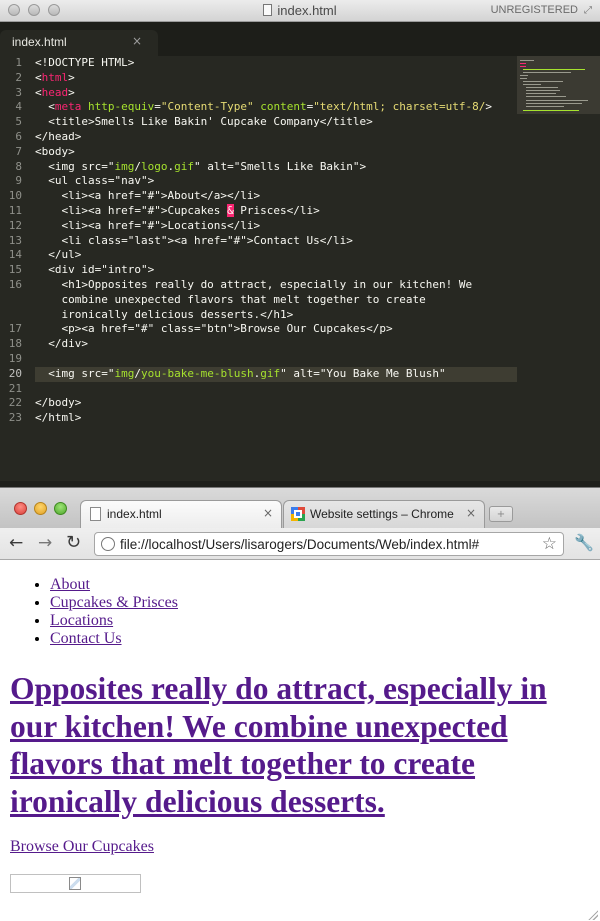 This screenshot has height=921, width=600. I want to click on code-line: <ul class="nav">, so click(276, 181).